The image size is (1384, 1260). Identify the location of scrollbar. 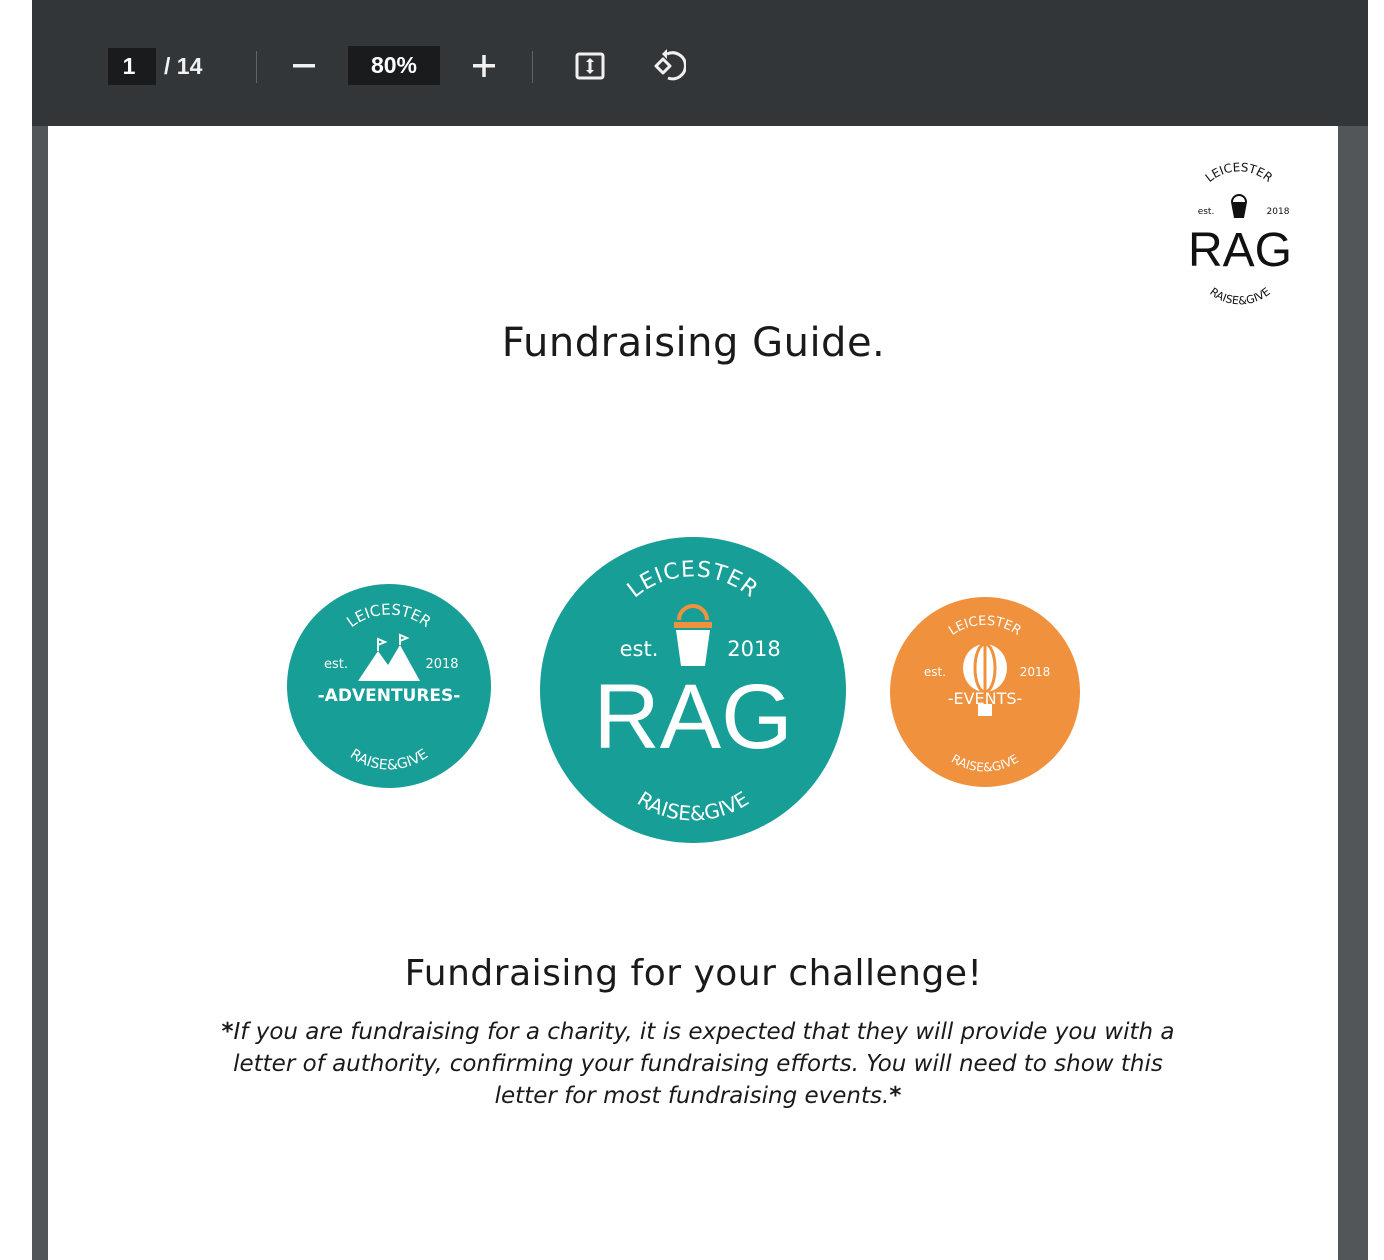
(1353, 693).